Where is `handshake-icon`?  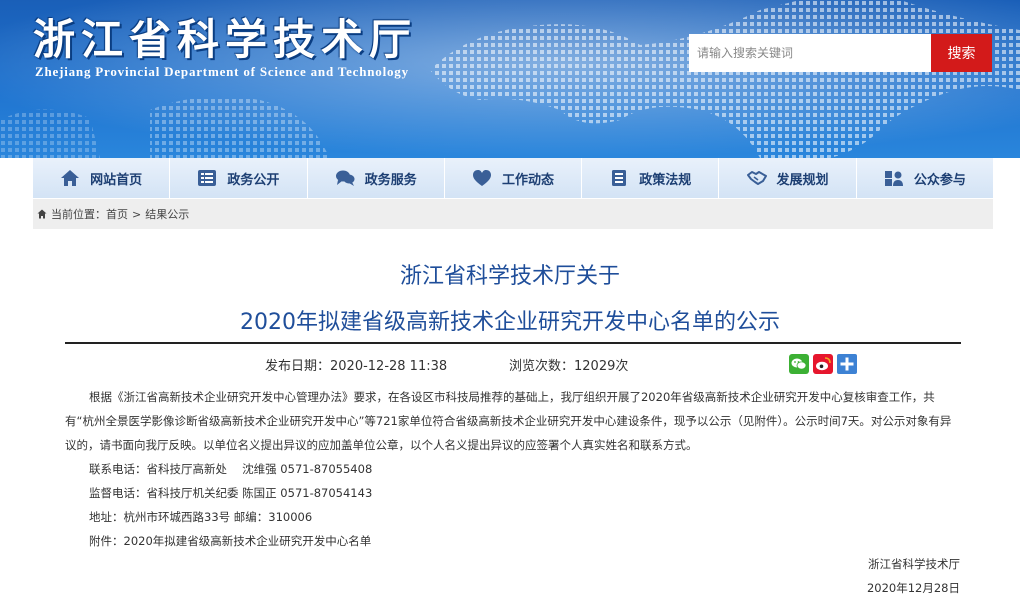 handshake-icon is located at coordinates (756, 178).